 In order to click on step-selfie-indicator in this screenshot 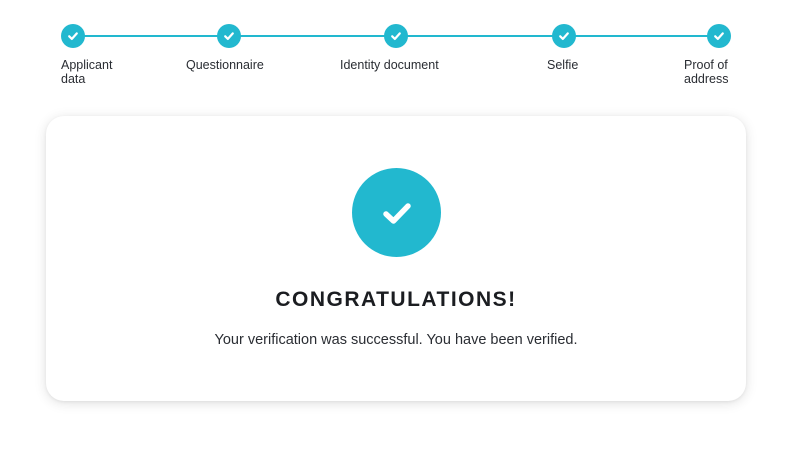, I will do `click(564, 36)`.